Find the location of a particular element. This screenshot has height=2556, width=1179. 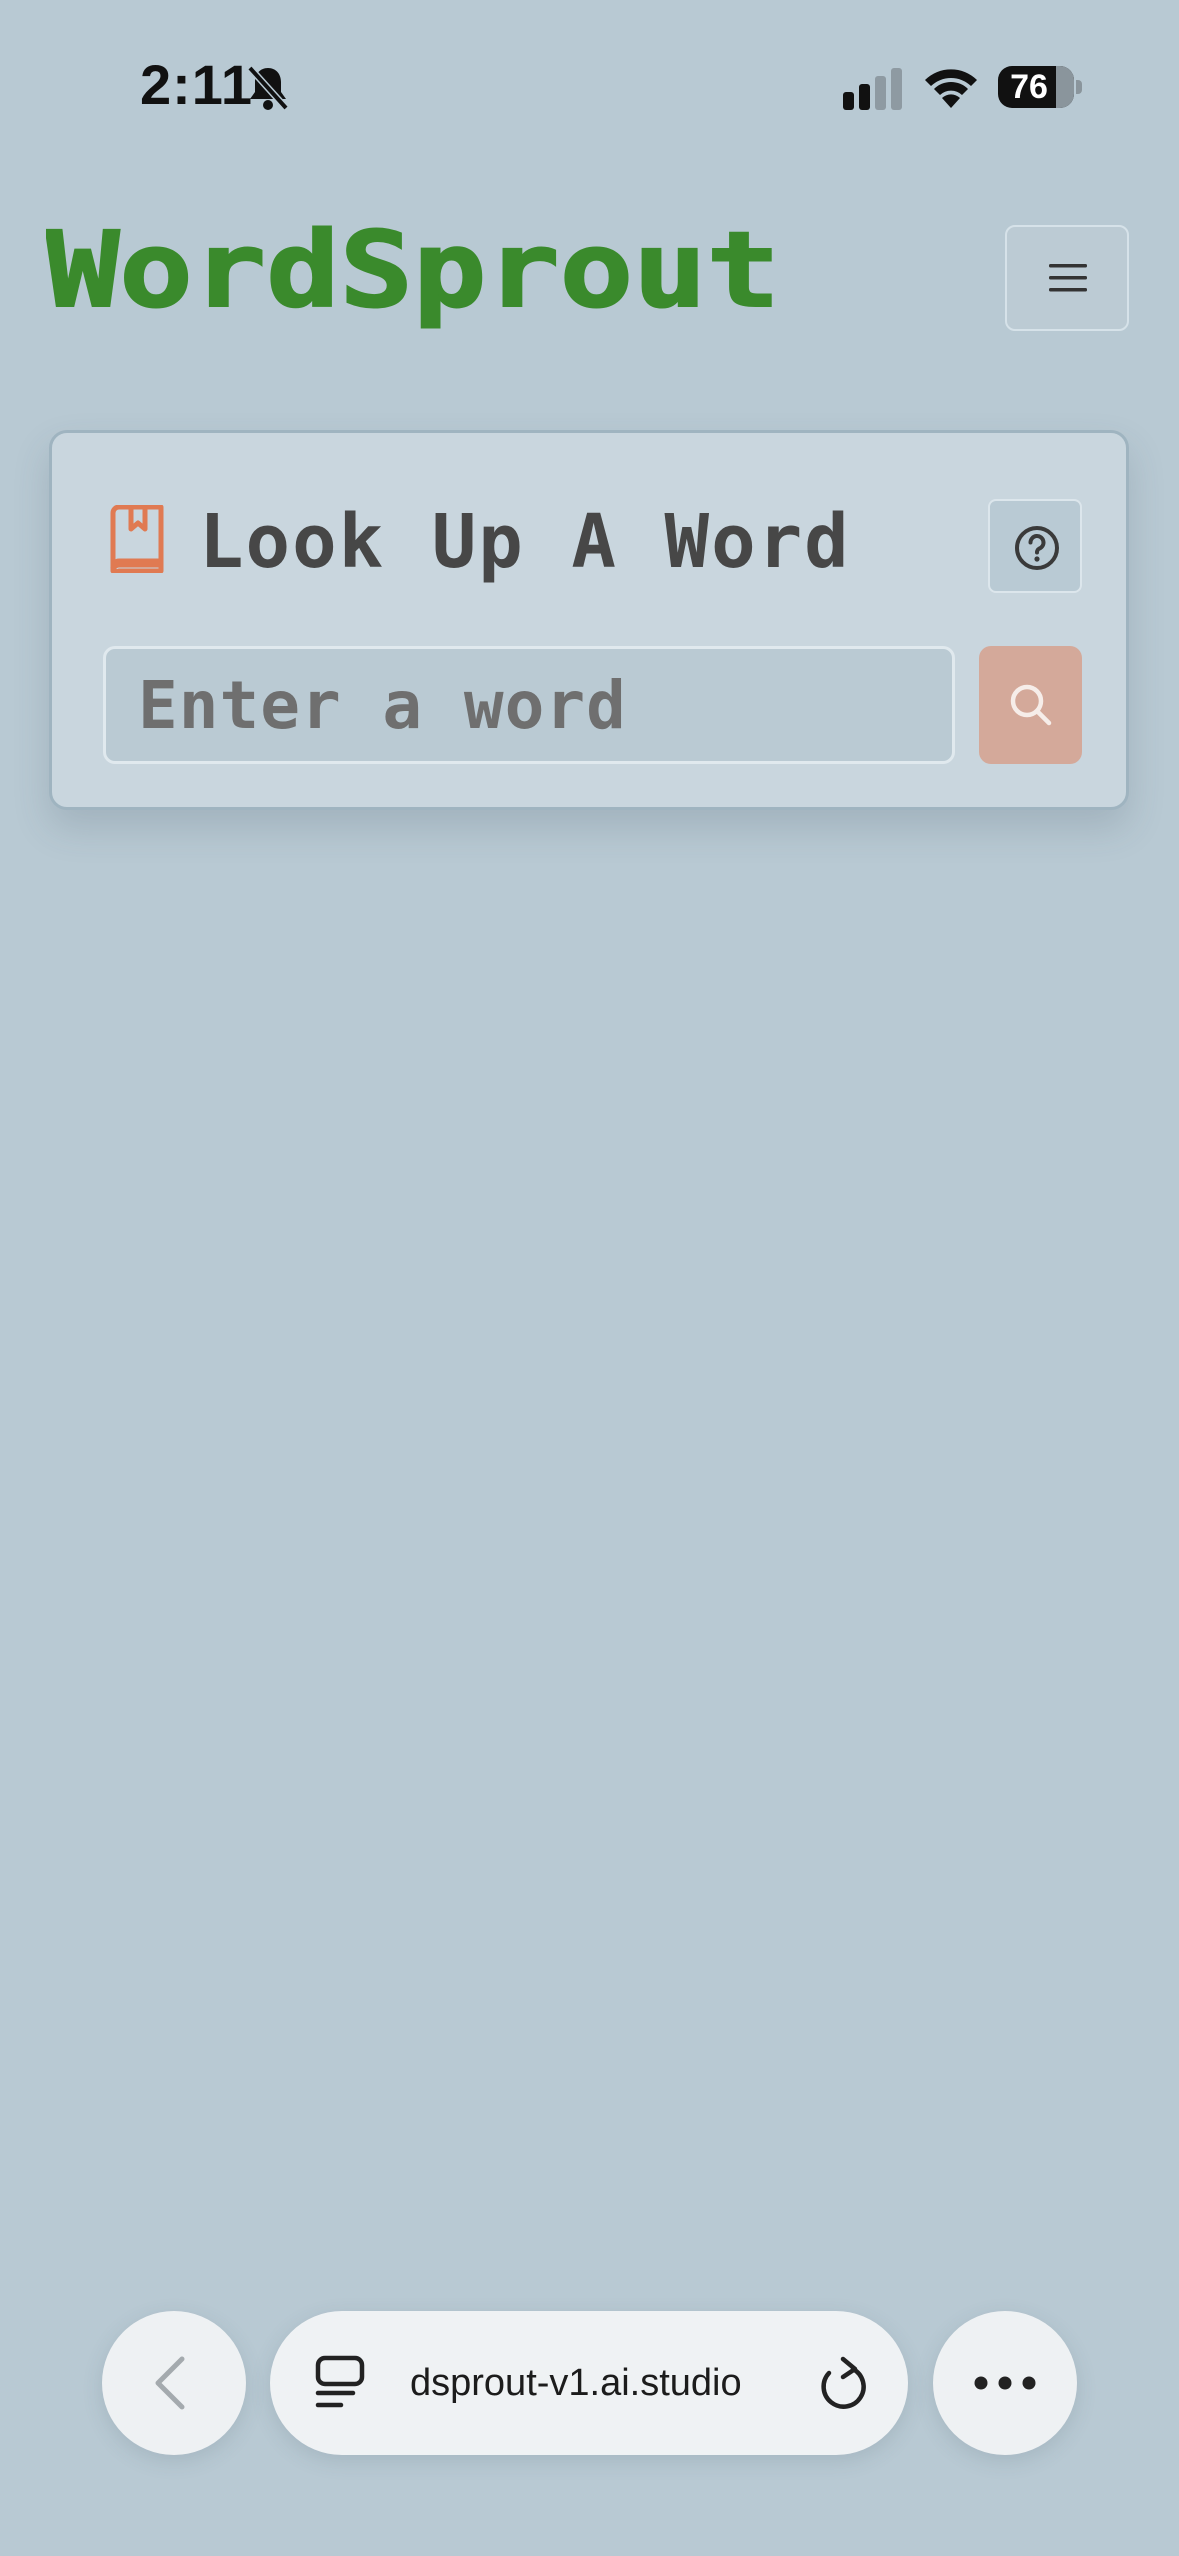

question-circle-icon is located at coordinates (1037, 548).